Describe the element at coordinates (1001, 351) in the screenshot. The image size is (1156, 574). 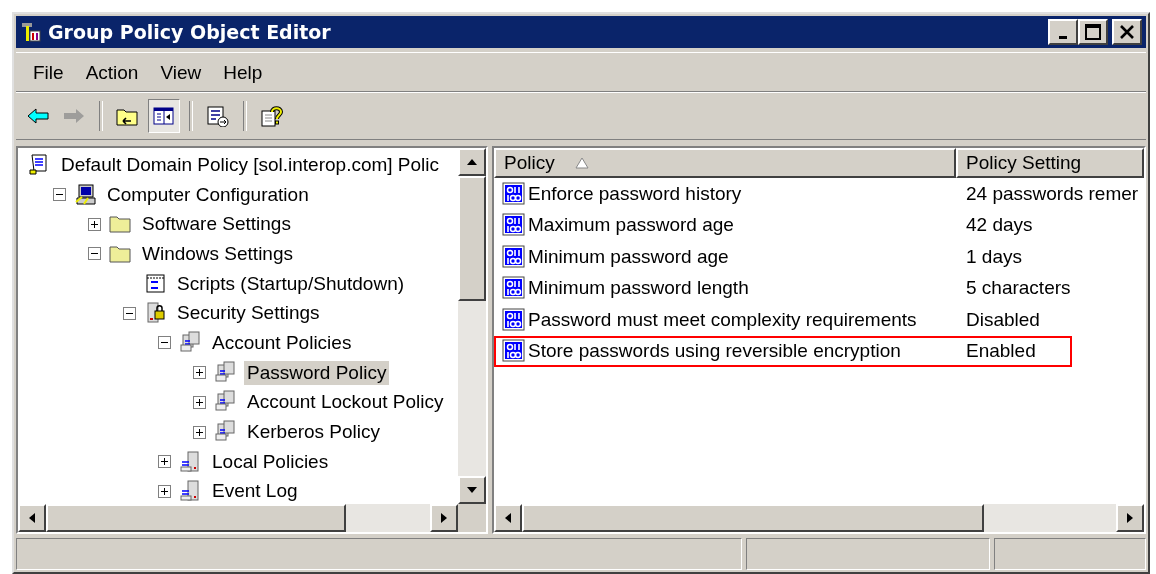
I see `policy-setting: Enabled` at that location.